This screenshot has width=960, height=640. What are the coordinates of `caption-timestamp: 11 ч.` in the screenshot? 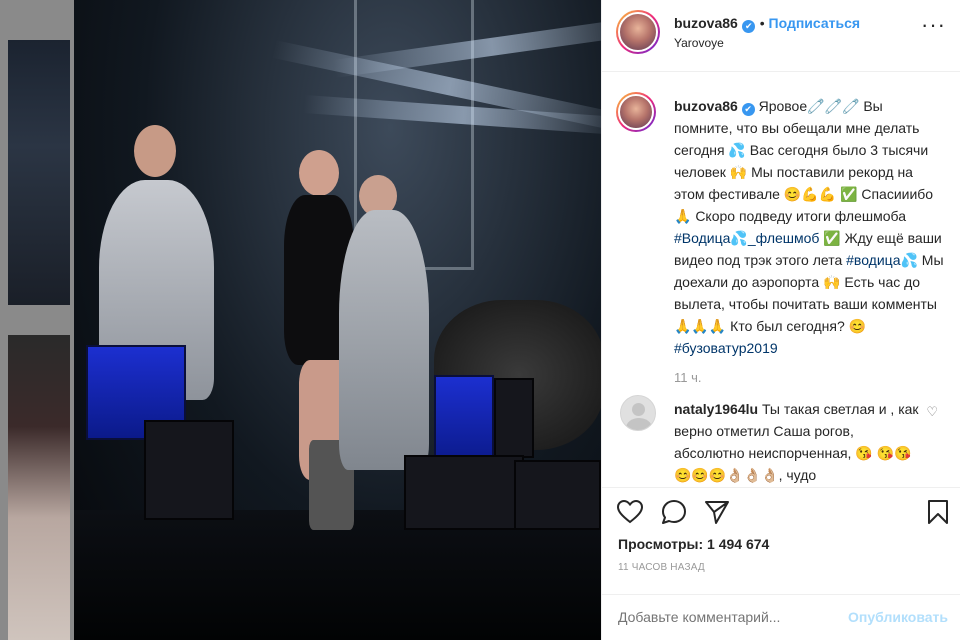 It's located at (688, 377).